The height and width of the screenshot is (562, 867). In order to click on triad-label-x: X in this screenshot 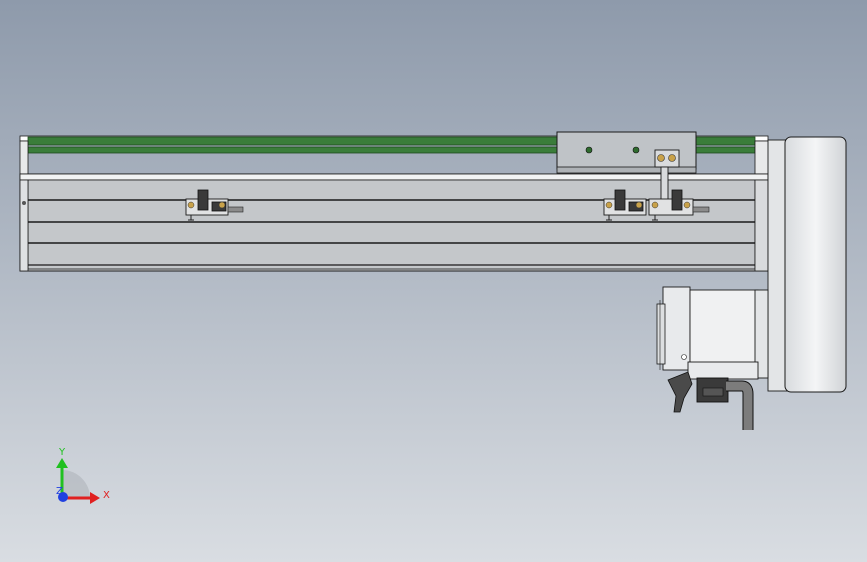, I will do `click(106, 495)`.